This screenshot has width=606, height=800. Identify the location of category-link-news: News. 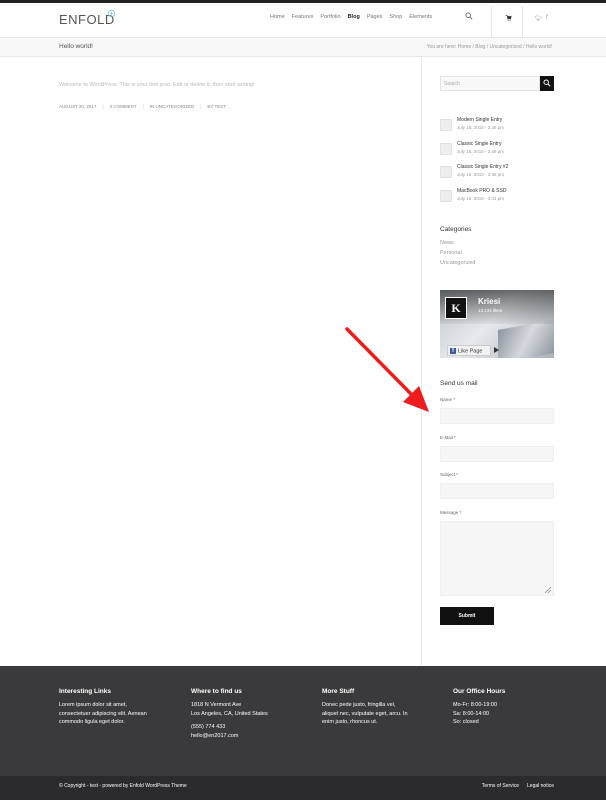
(457, 243).